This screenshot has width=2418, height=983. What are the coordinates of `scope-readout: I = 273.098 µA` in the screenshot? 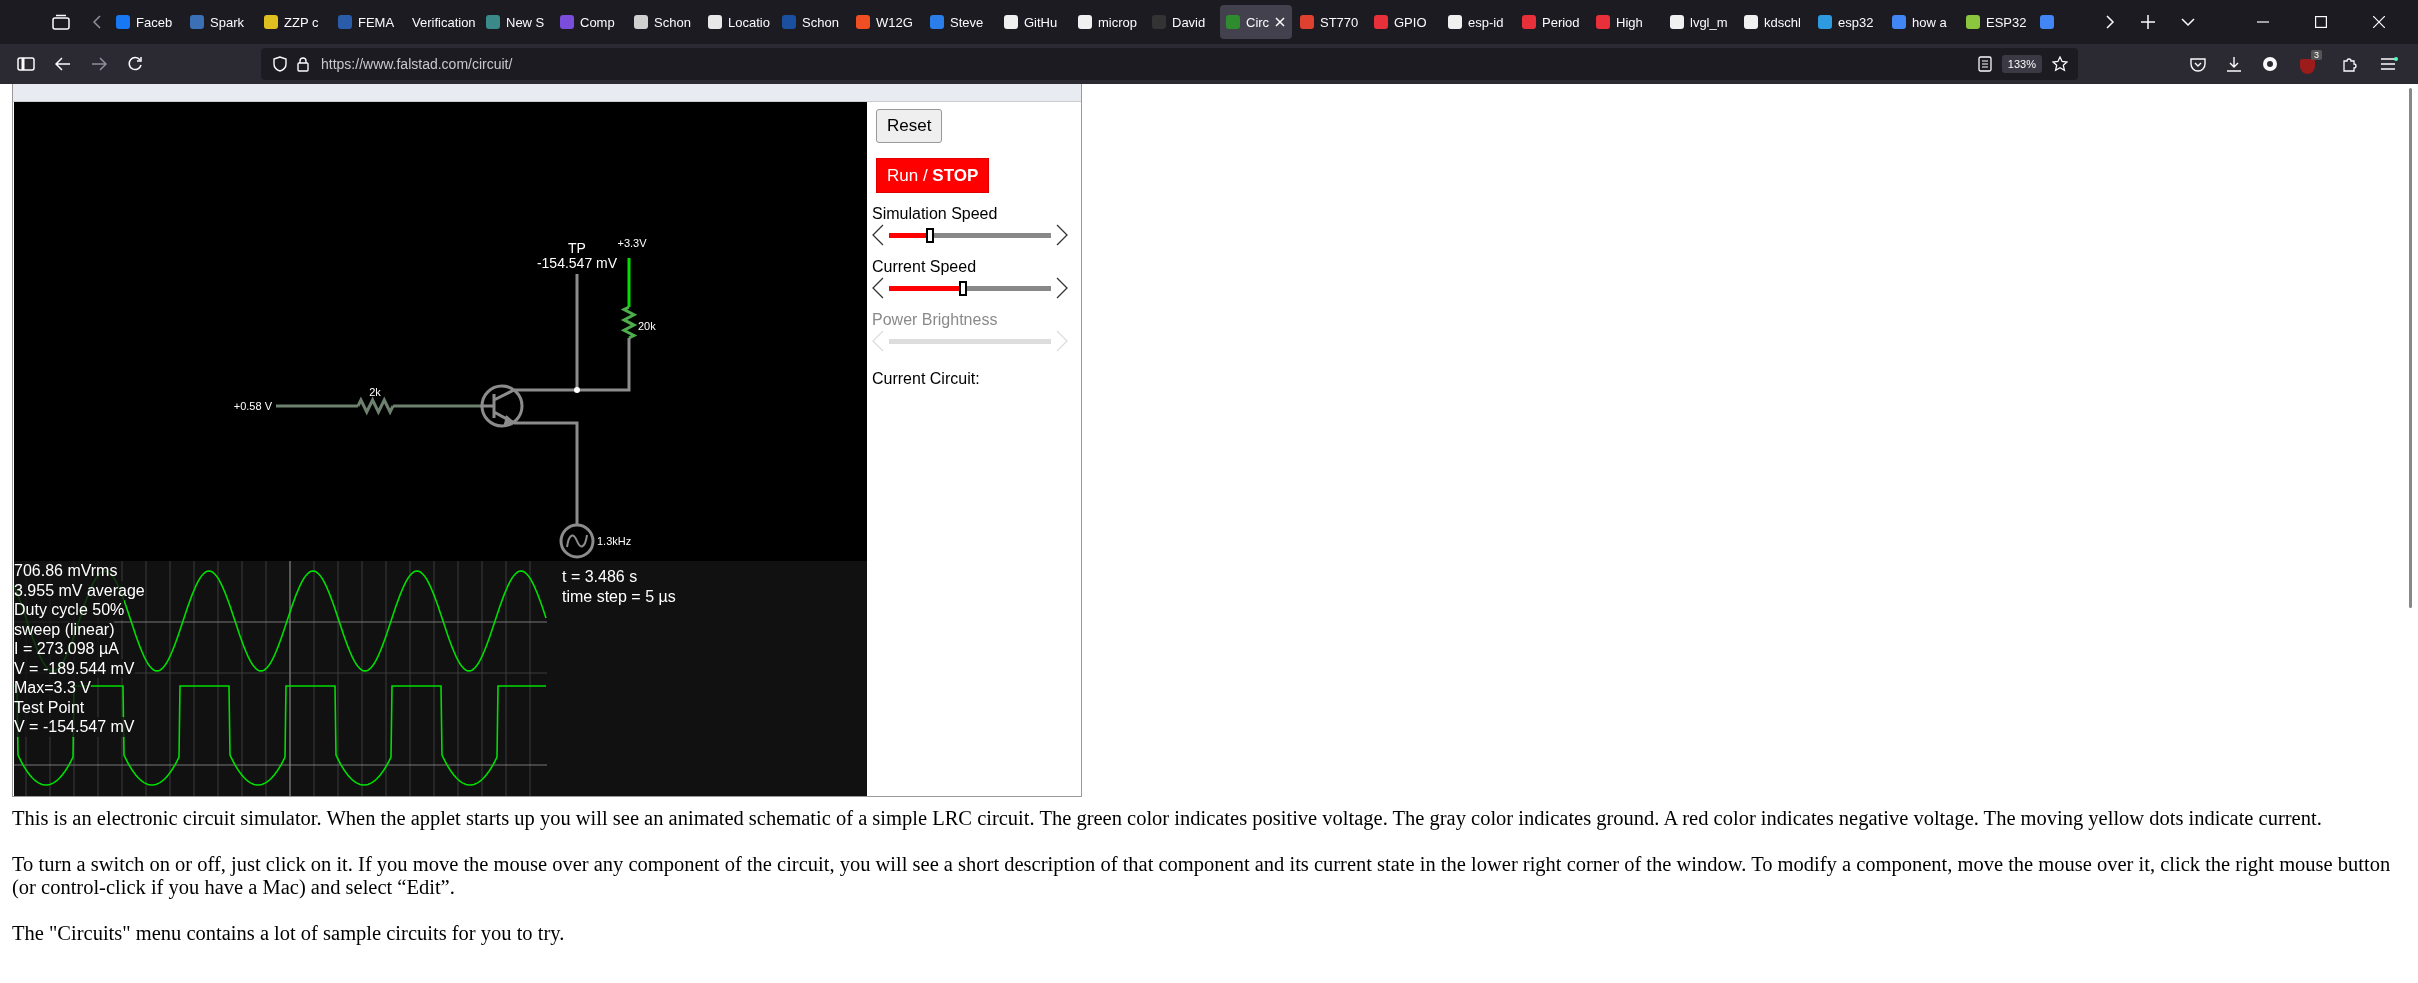 It's located at (66, 649).